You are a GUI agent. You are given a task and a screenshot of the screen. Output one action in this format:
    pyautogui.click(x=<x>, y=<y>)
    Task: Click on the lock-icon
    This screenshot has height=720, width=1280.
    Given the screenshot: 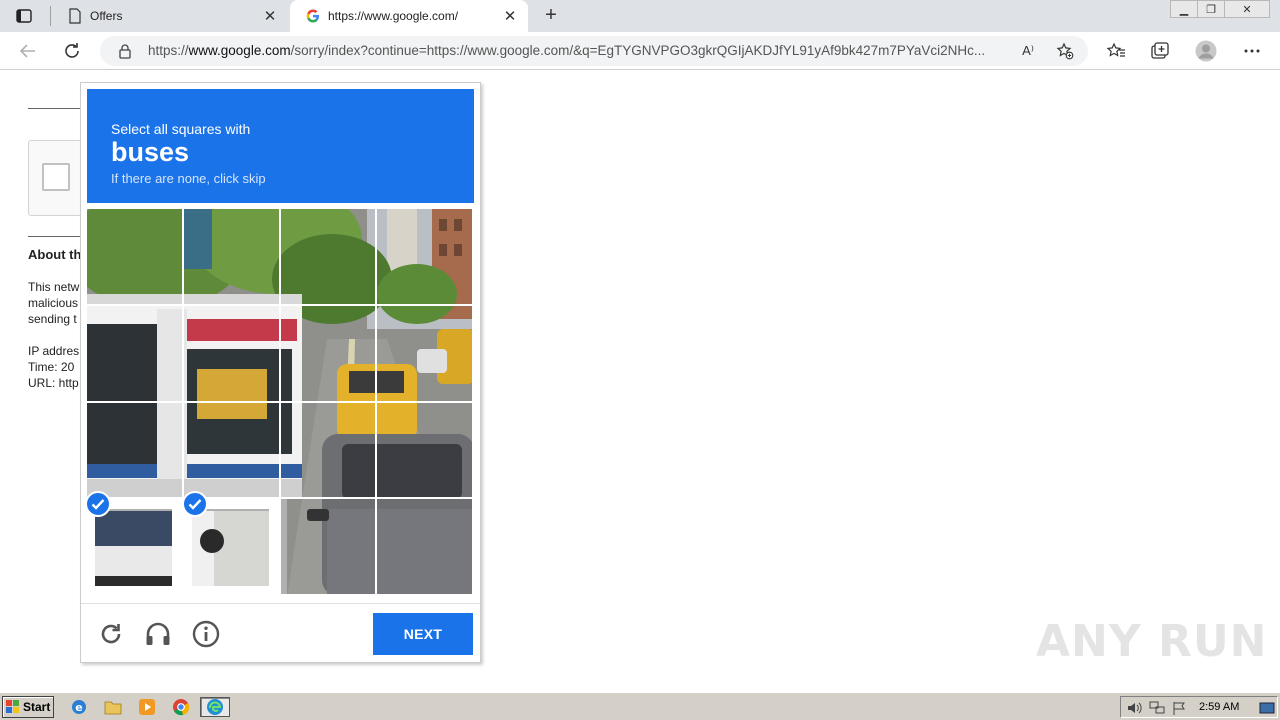 What is the action you would take?
    pyautogui.click(x=125, y=51)
    